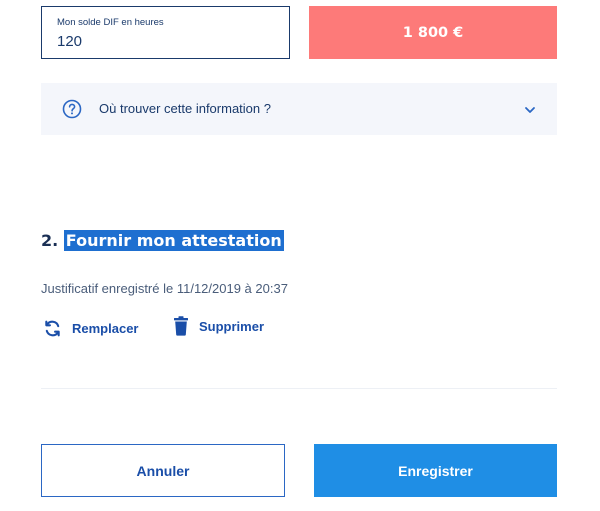 The image size is (600, 511). I want to click on refresh-icon, so click(52, 328).